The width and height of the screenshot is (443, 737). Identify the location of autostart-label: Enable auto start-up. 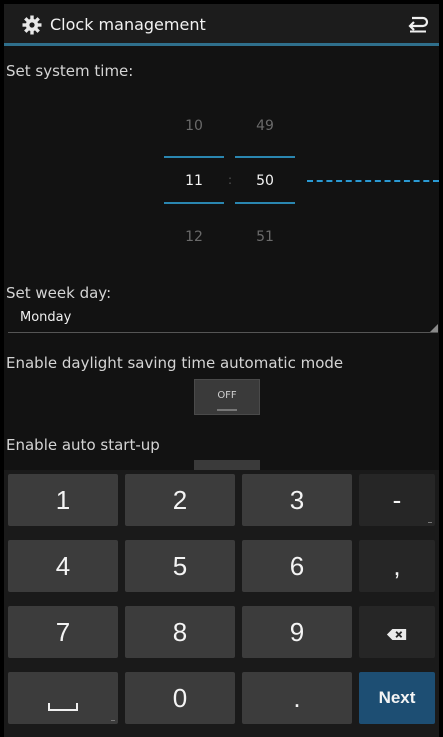
(83, 445).